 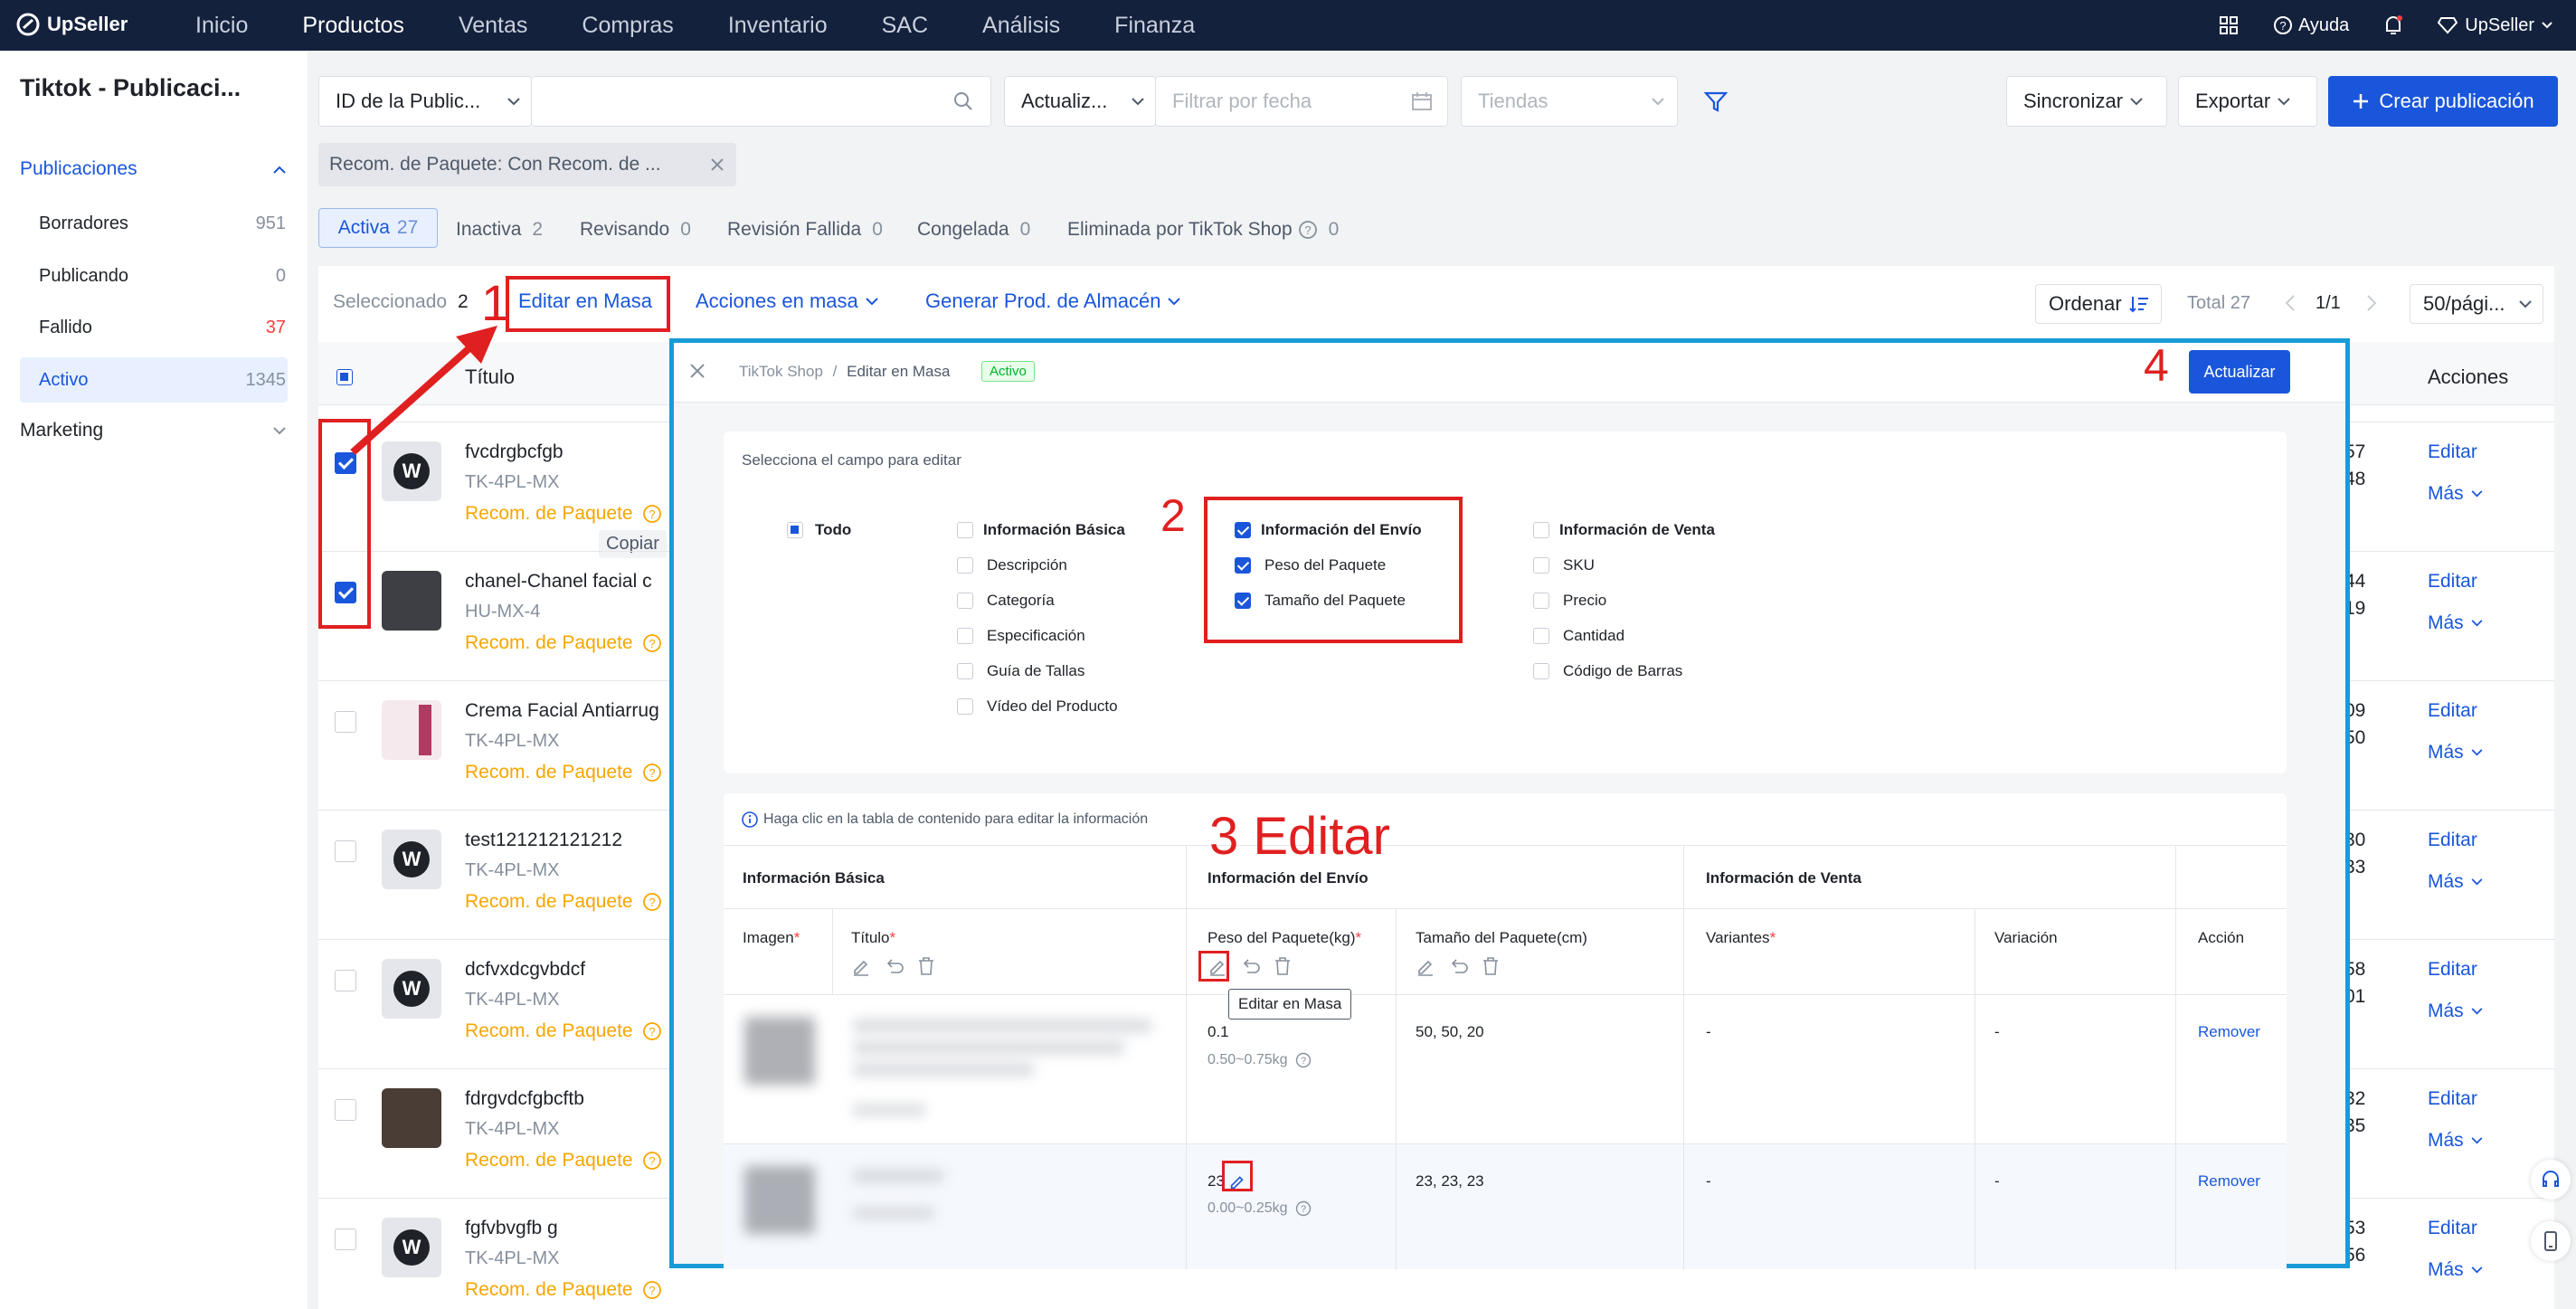 What do you see at coordinates (1301, 102) in the screenshot?
I see `date-filter-input: Filtrar por fecha` at bounding box center [1301, 102].